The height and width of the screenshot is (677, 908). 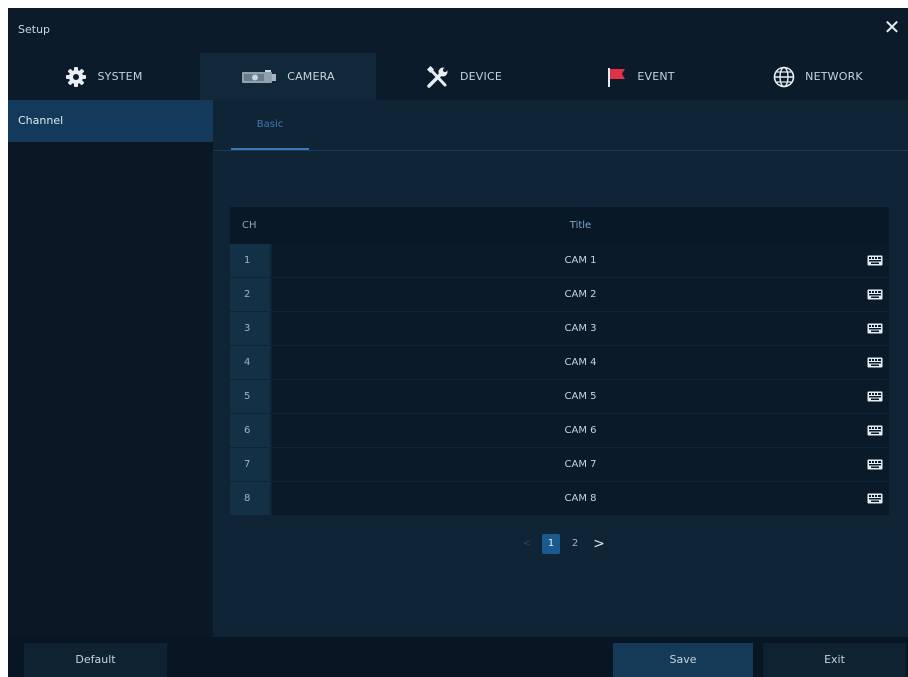 I want to click on tab-label: SYSTEM, so click(x=120, y=76).